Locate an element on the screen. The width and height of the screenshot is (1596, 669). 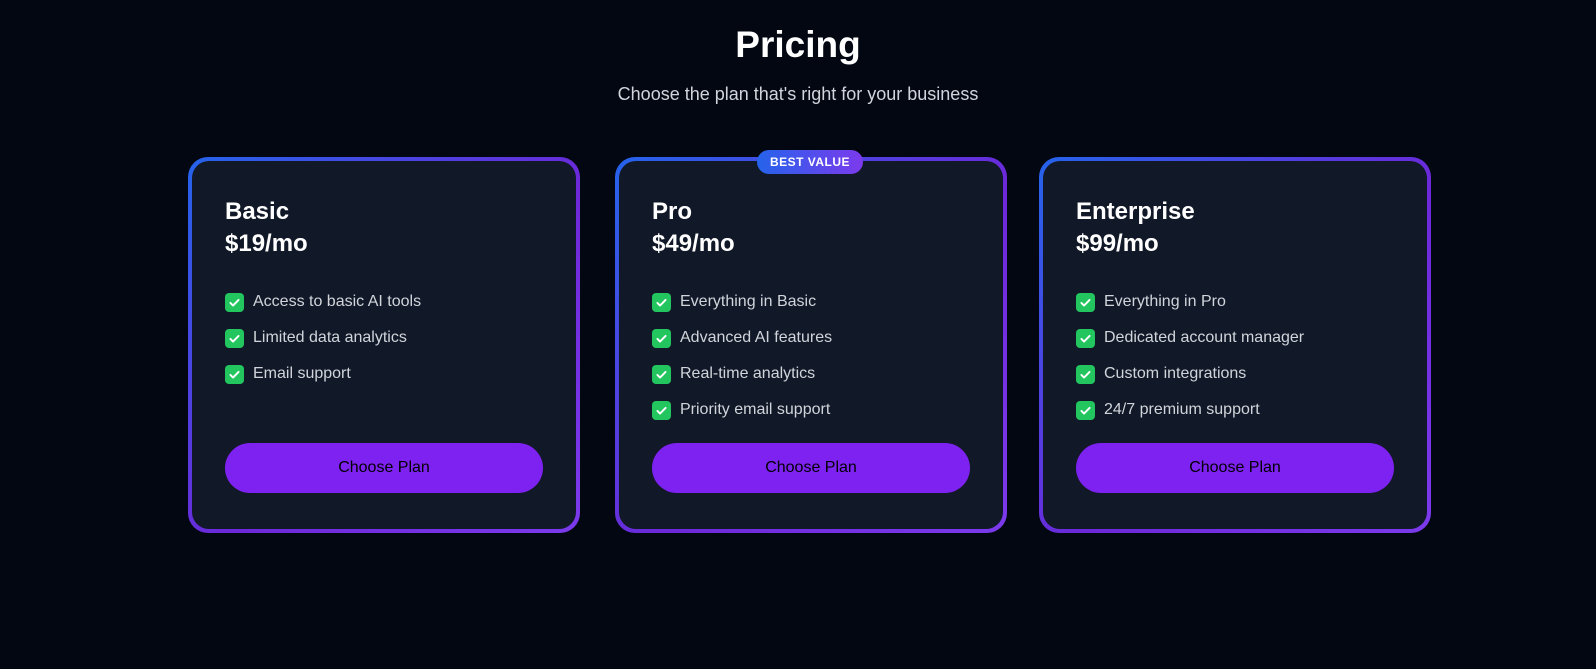
feature-item: 24/7 premium support is located at coordinates (1235, 410).